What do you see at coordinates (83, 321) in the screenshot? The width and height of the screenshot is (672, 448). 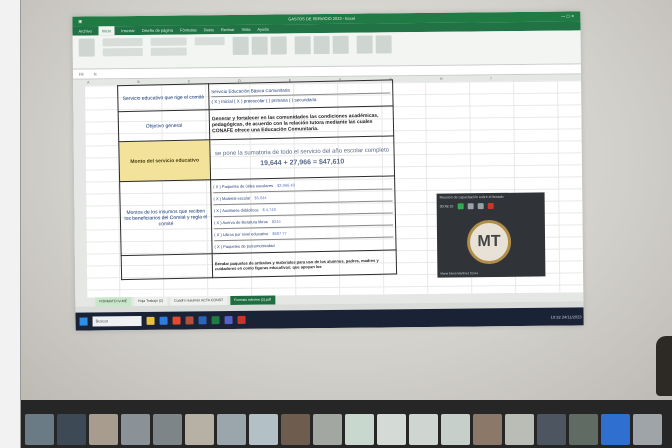 I see `windows-start-icon` at bounding box center [83, 321].